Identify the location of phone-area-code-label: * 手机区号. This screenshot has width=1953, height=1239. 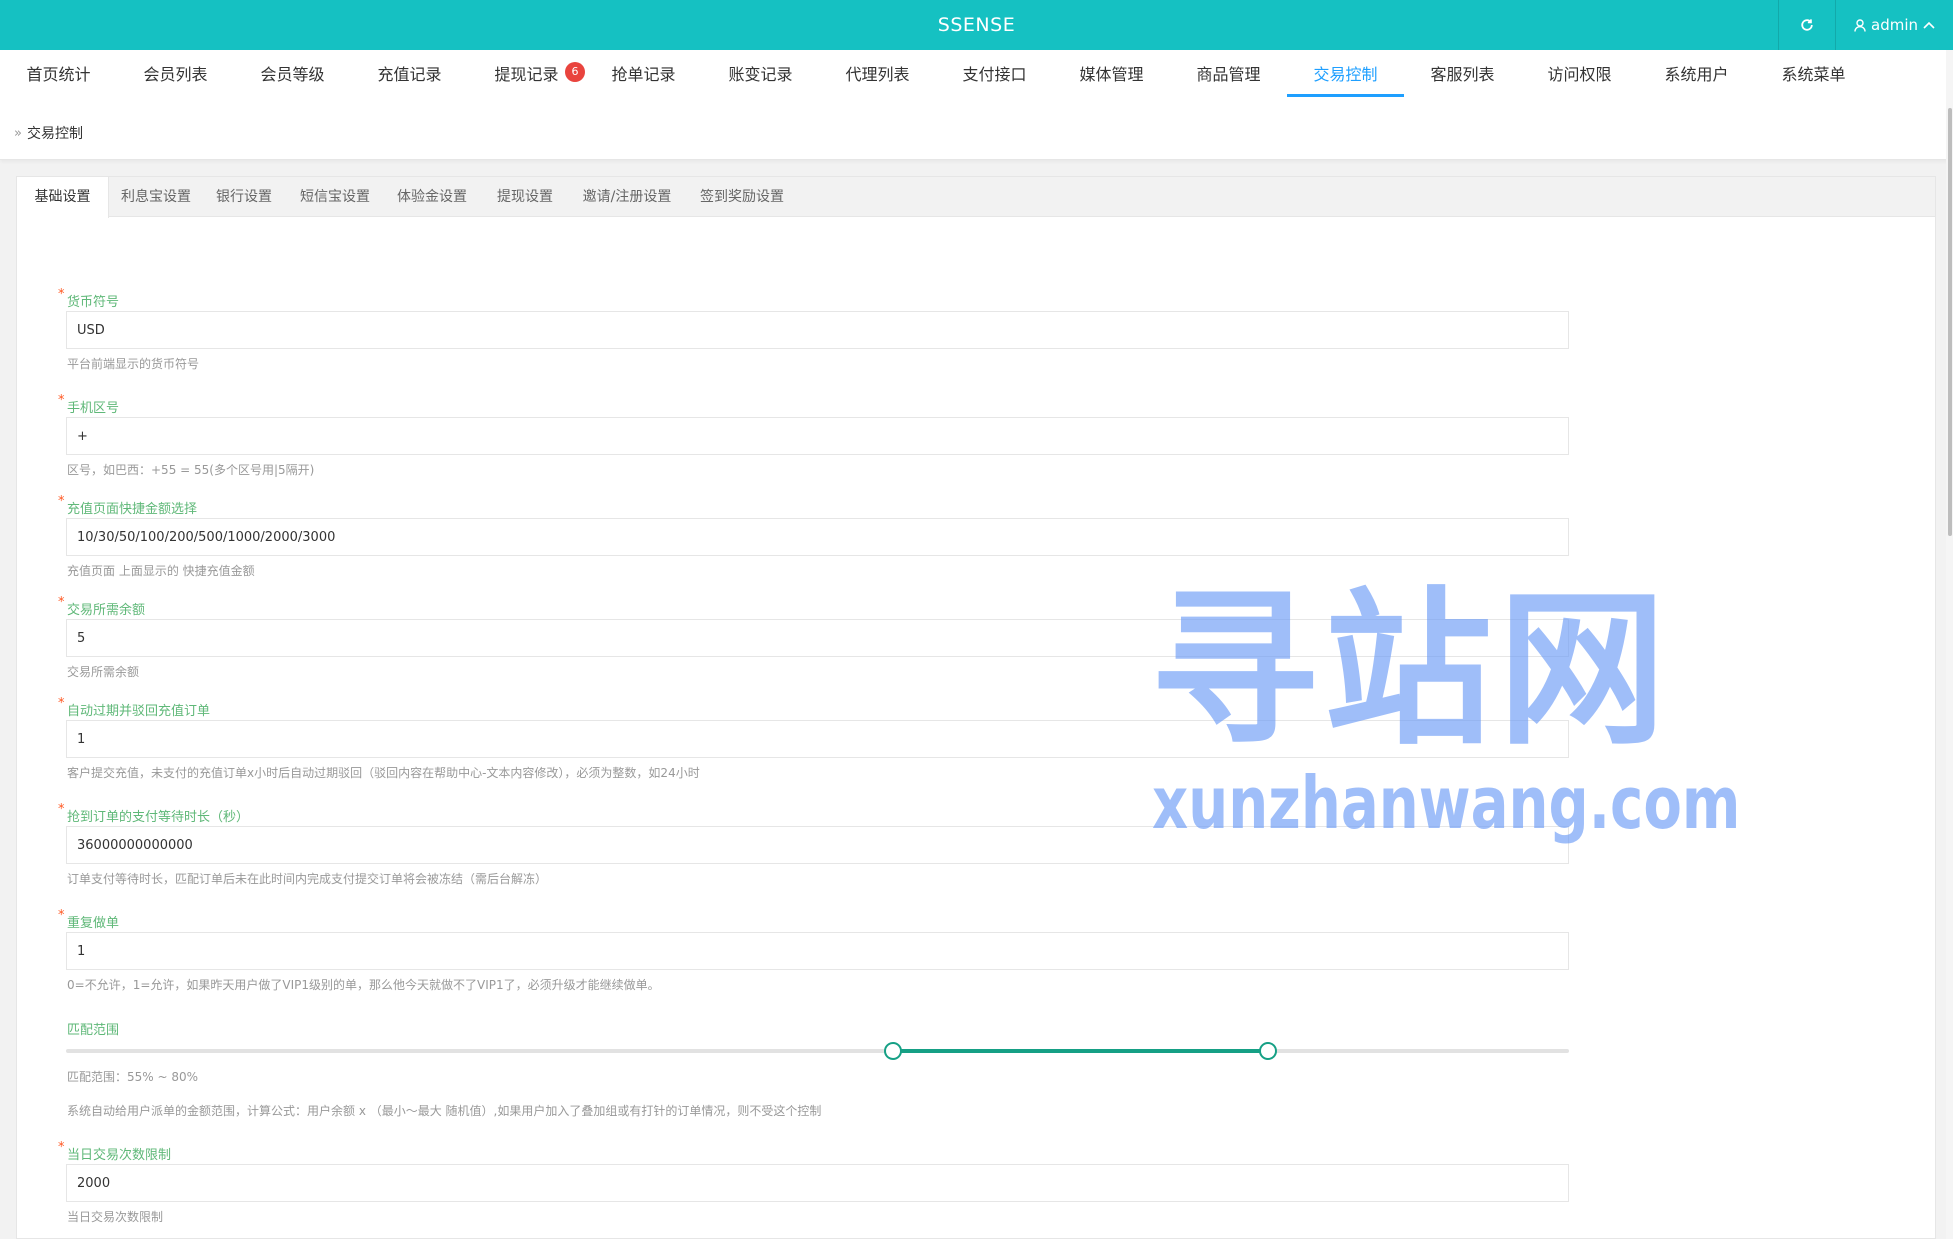
(89, 404).